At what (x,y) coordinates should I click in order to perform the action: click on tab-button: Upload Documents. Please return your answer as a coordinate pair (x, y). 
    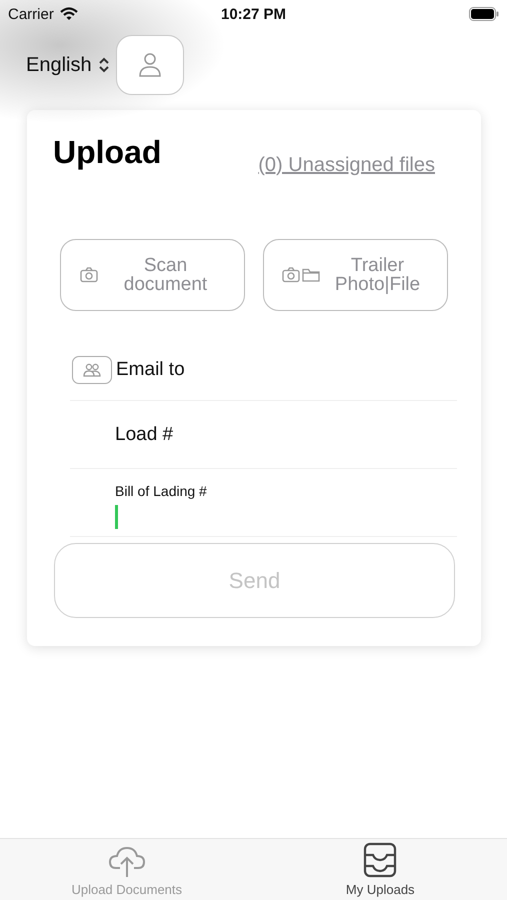
    Looking at the image, I should click on (127, 869).